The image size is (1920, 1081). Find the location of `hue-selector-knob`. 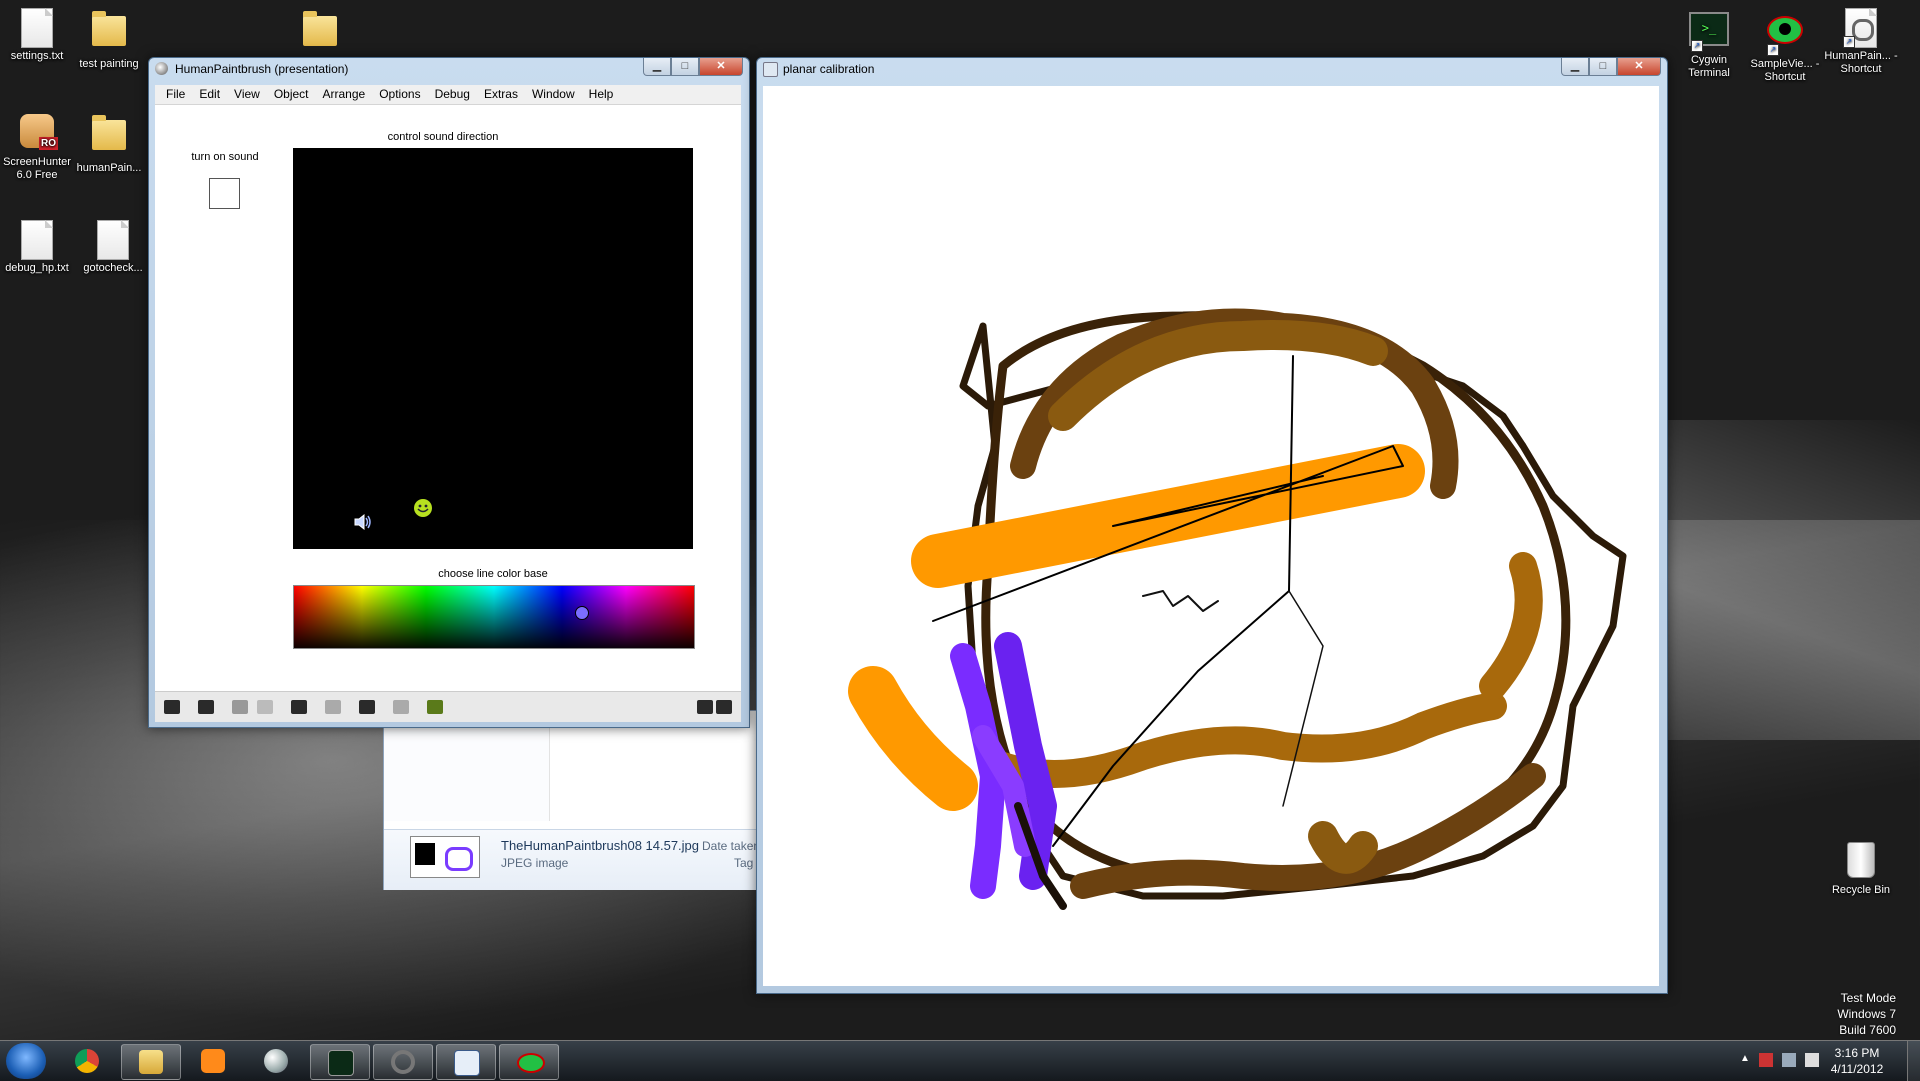

hue-selector-knob is located at coordinates (582, 613).